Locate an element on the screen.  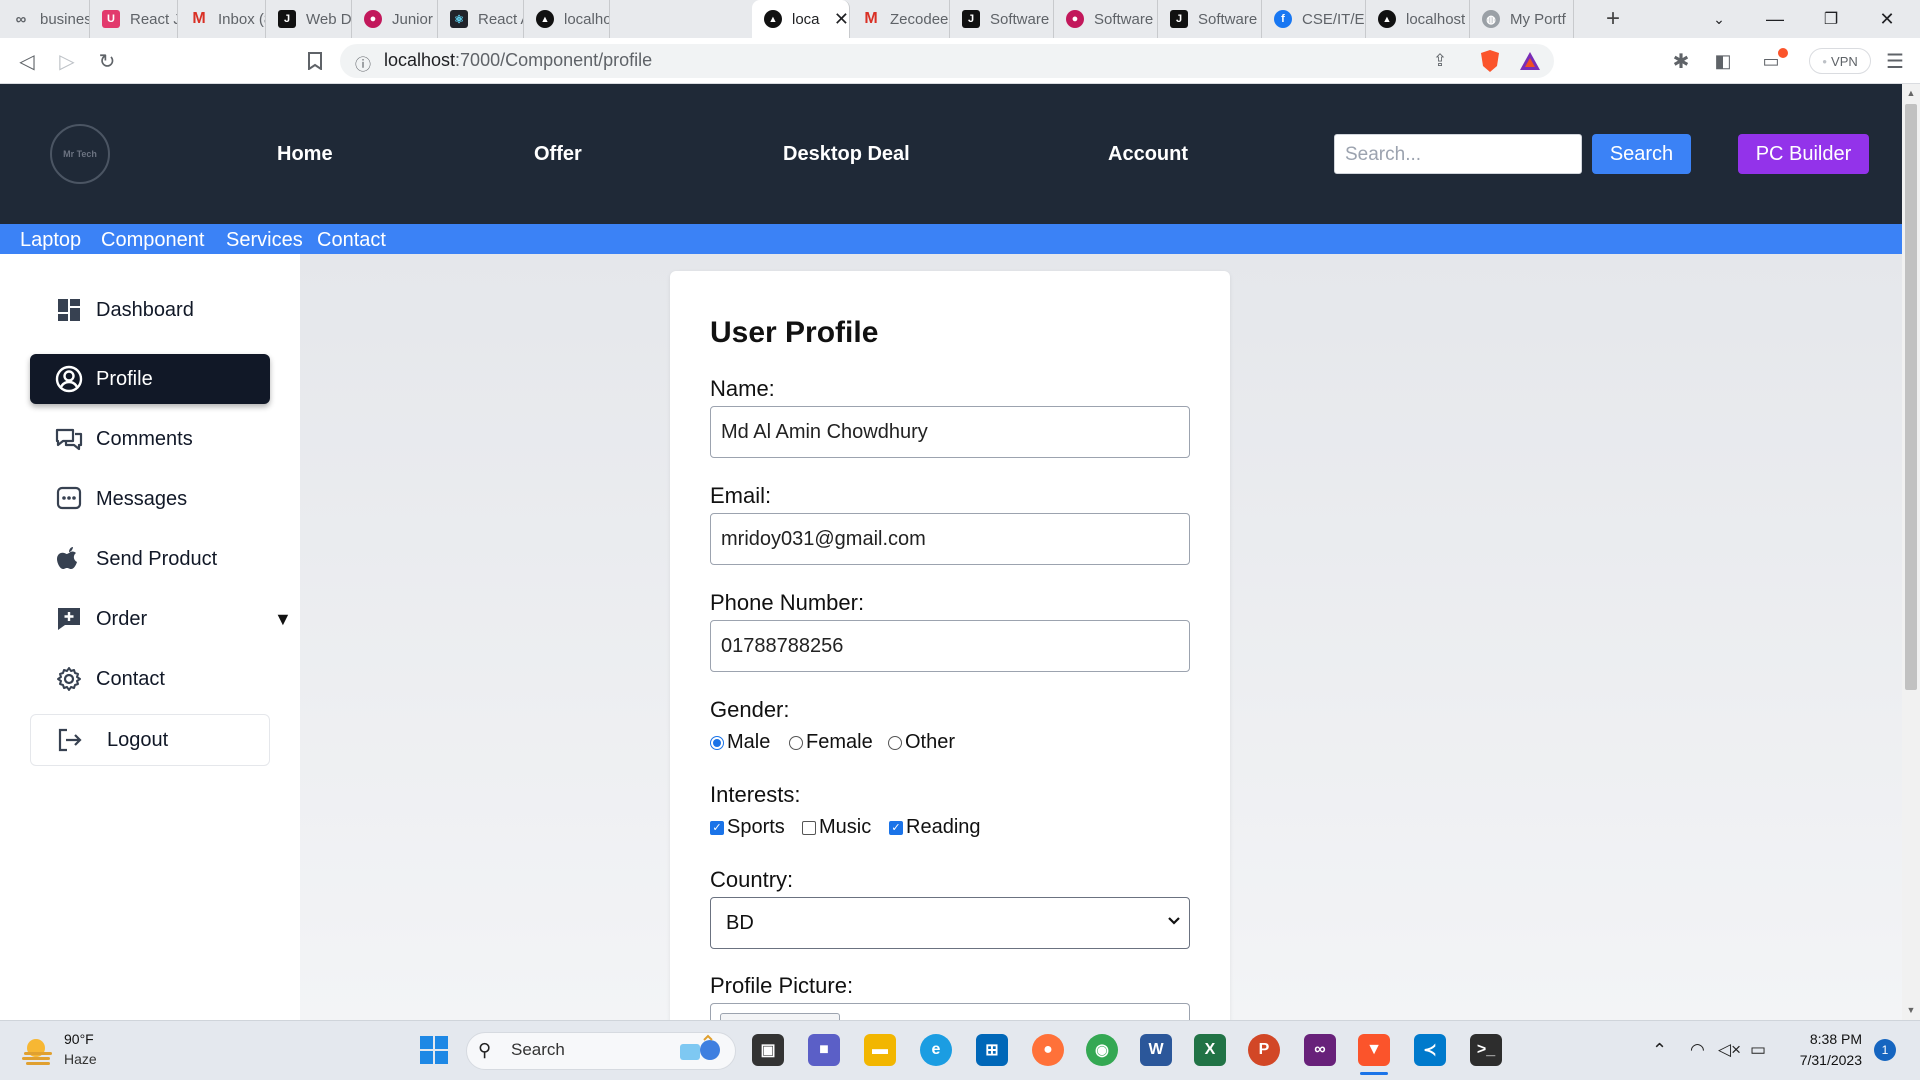
pc-builder-button: PC Builder is located at coordinates (1803, 154).